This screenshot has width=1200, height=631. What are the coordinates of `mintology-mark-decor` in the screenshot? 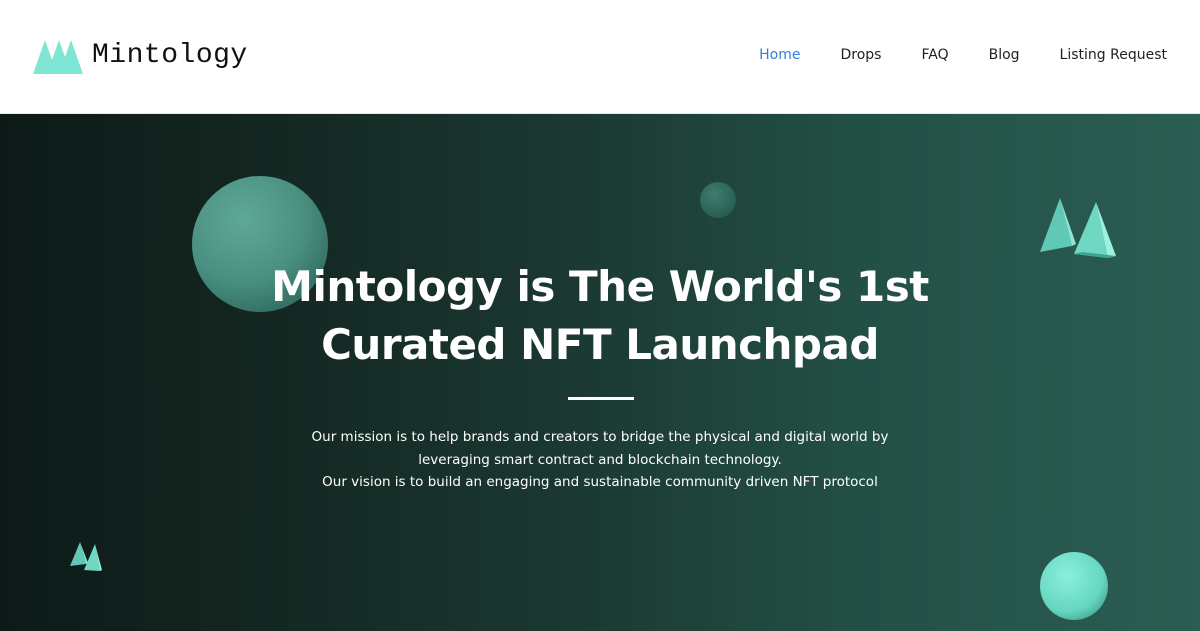 It's located at (1078, 228).